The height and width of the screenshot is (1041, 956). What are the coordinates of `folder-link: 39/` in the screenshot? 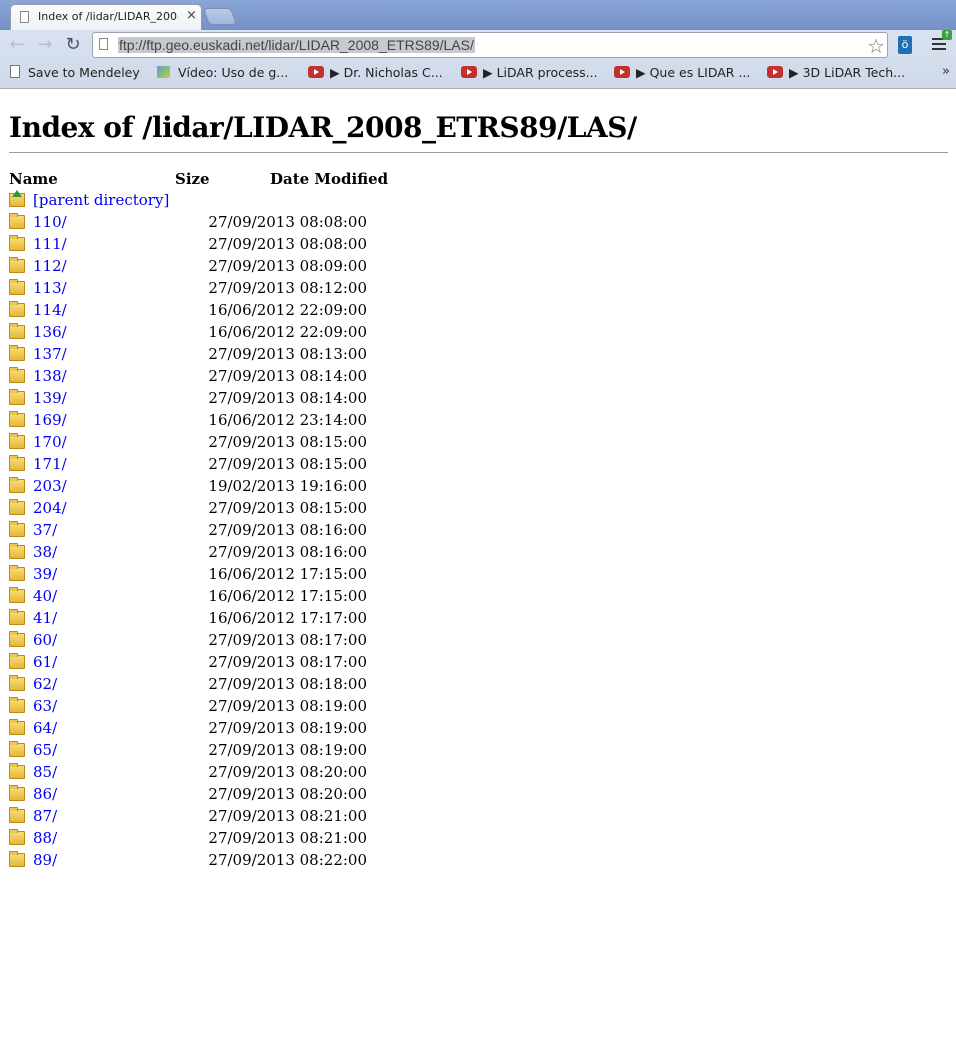 It's located at (45, 574).